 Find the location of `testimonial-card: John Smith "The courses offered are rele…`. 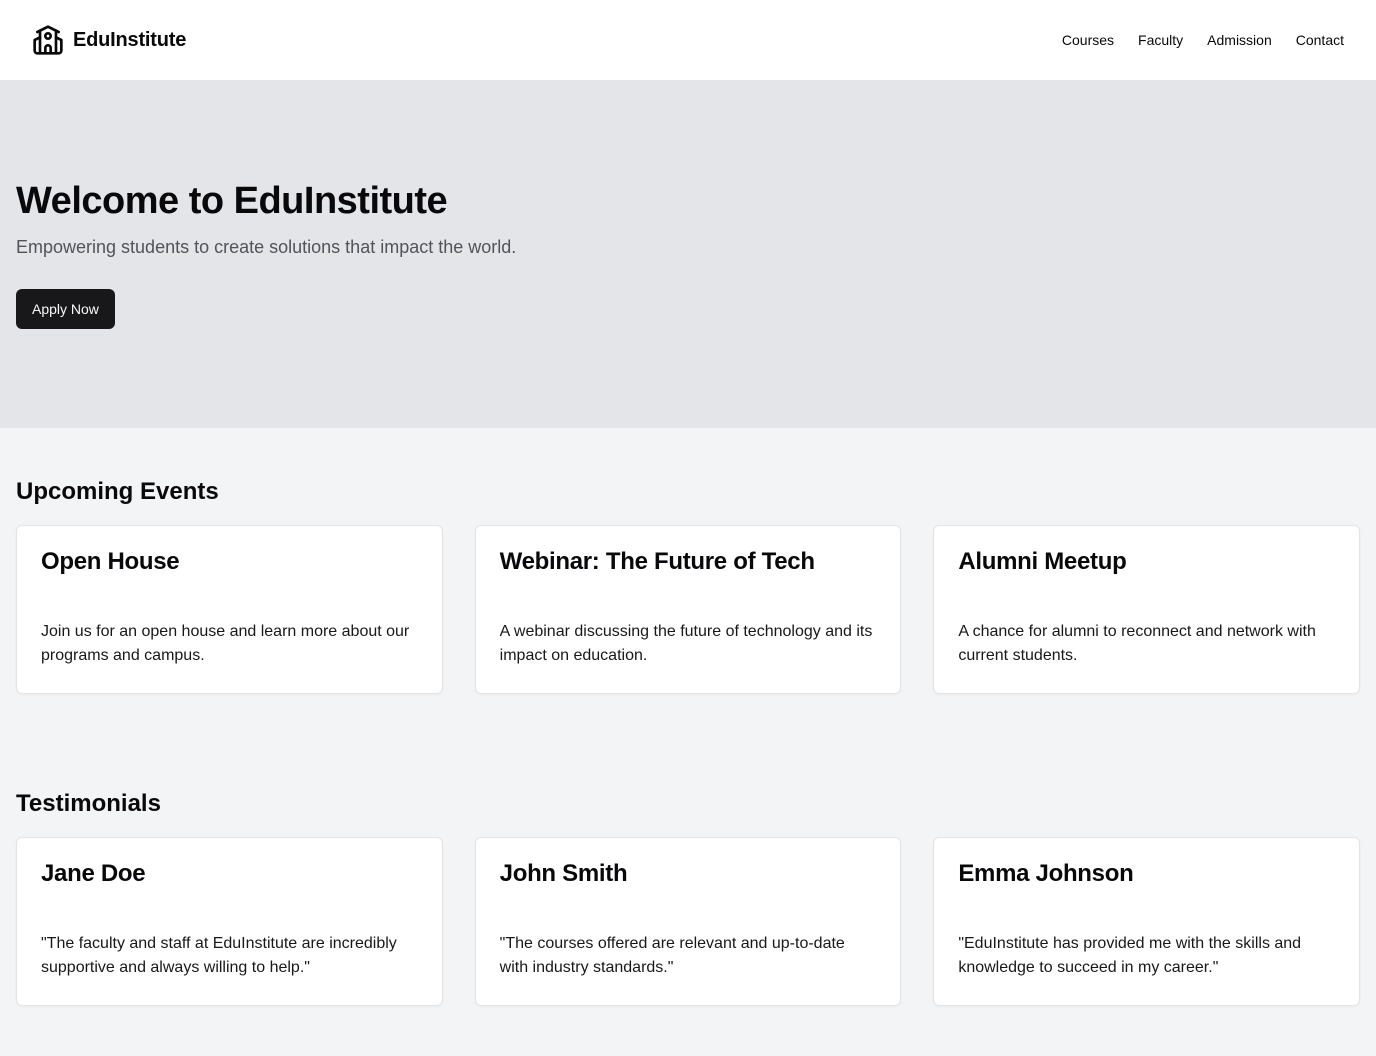

testimonial-card: John Smith "The courses offered are rele… is located at coordinates (688, 921).